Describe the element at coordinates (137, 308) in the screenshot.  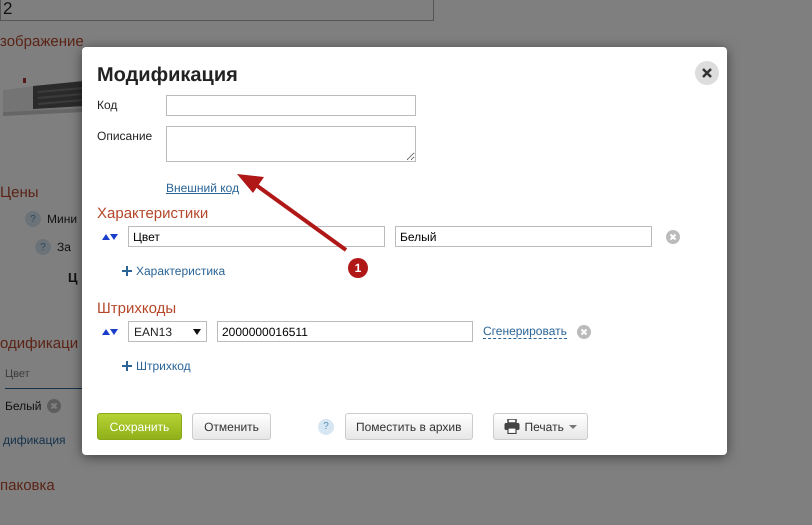
I see `section-heading: Штрихкоды` at that location.